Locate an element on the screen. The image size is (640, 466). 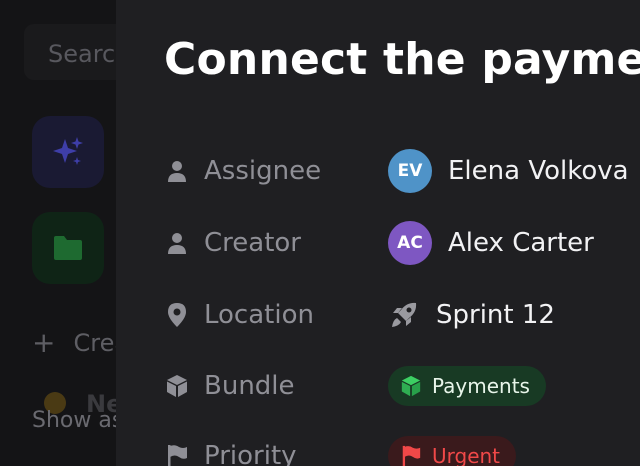
label-text: Creator is located at coordinates (252, 243).